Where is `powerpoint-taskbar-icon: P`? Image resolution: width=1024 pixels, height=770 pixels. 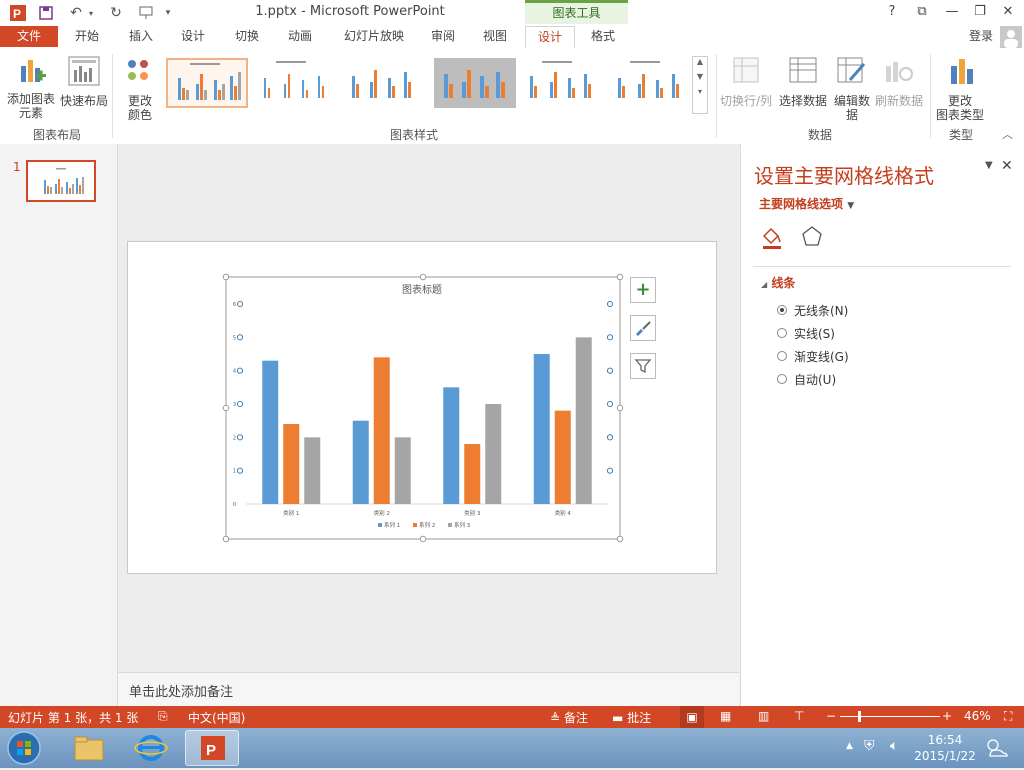 powerpoint-taskbar-icon: P is located at coordinates (212, 748).